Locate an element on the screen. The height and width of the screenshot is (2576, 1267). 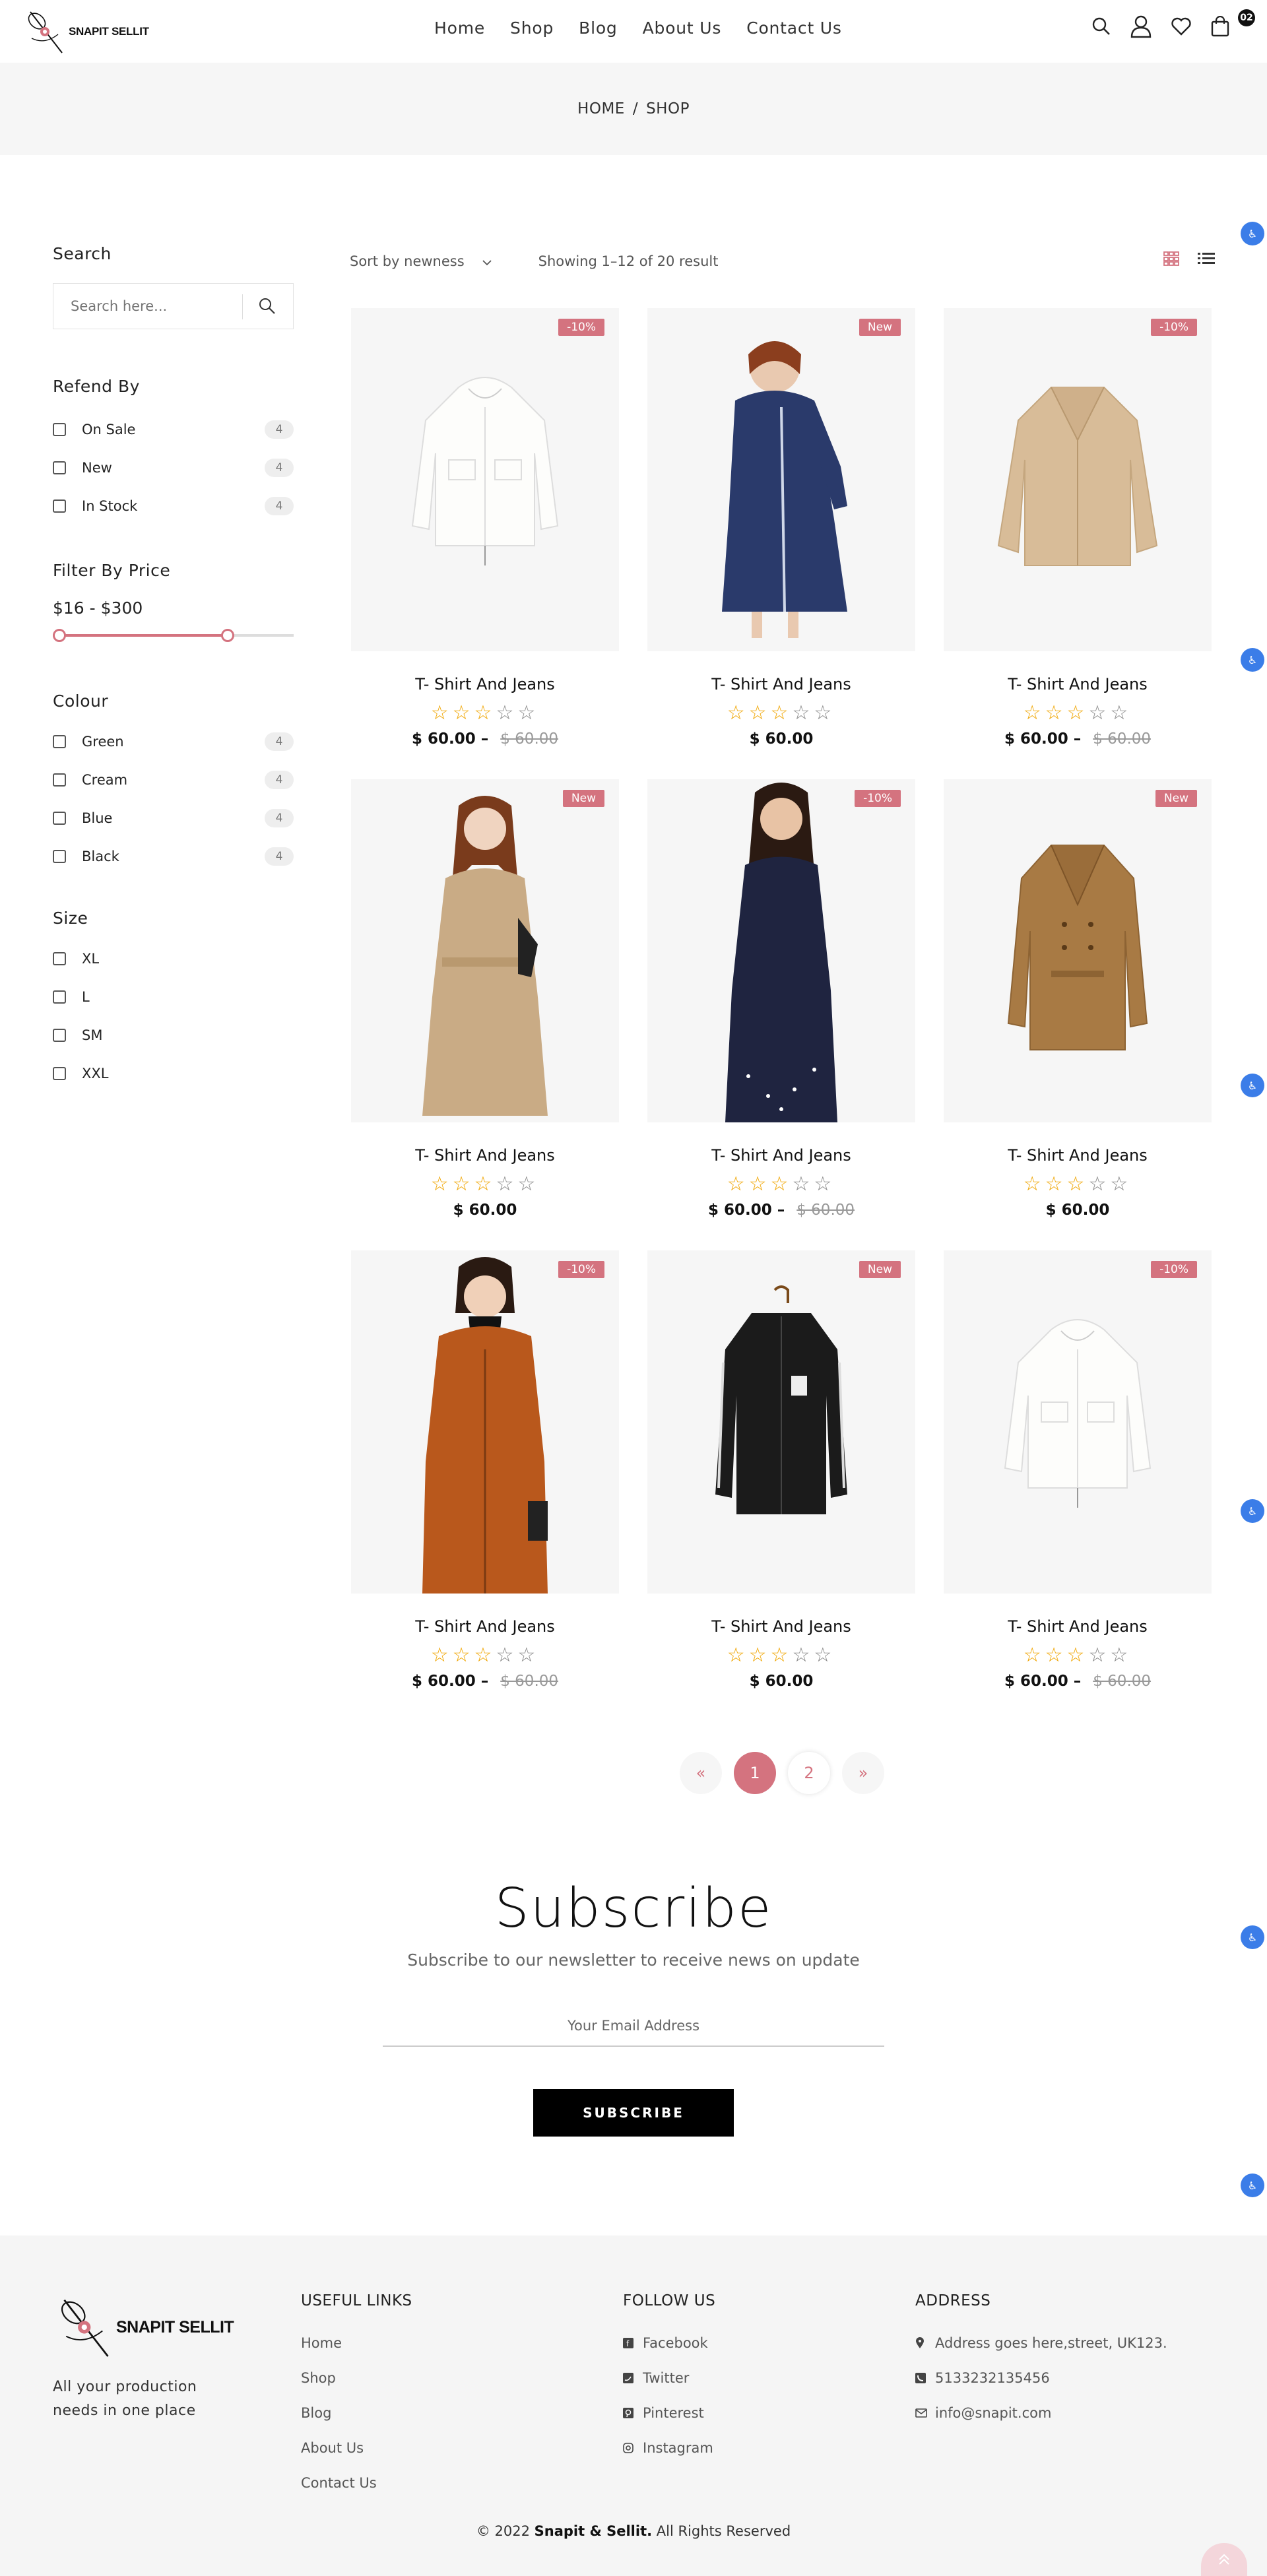
nav-blog: Blog is located at coordinates (598, 28).